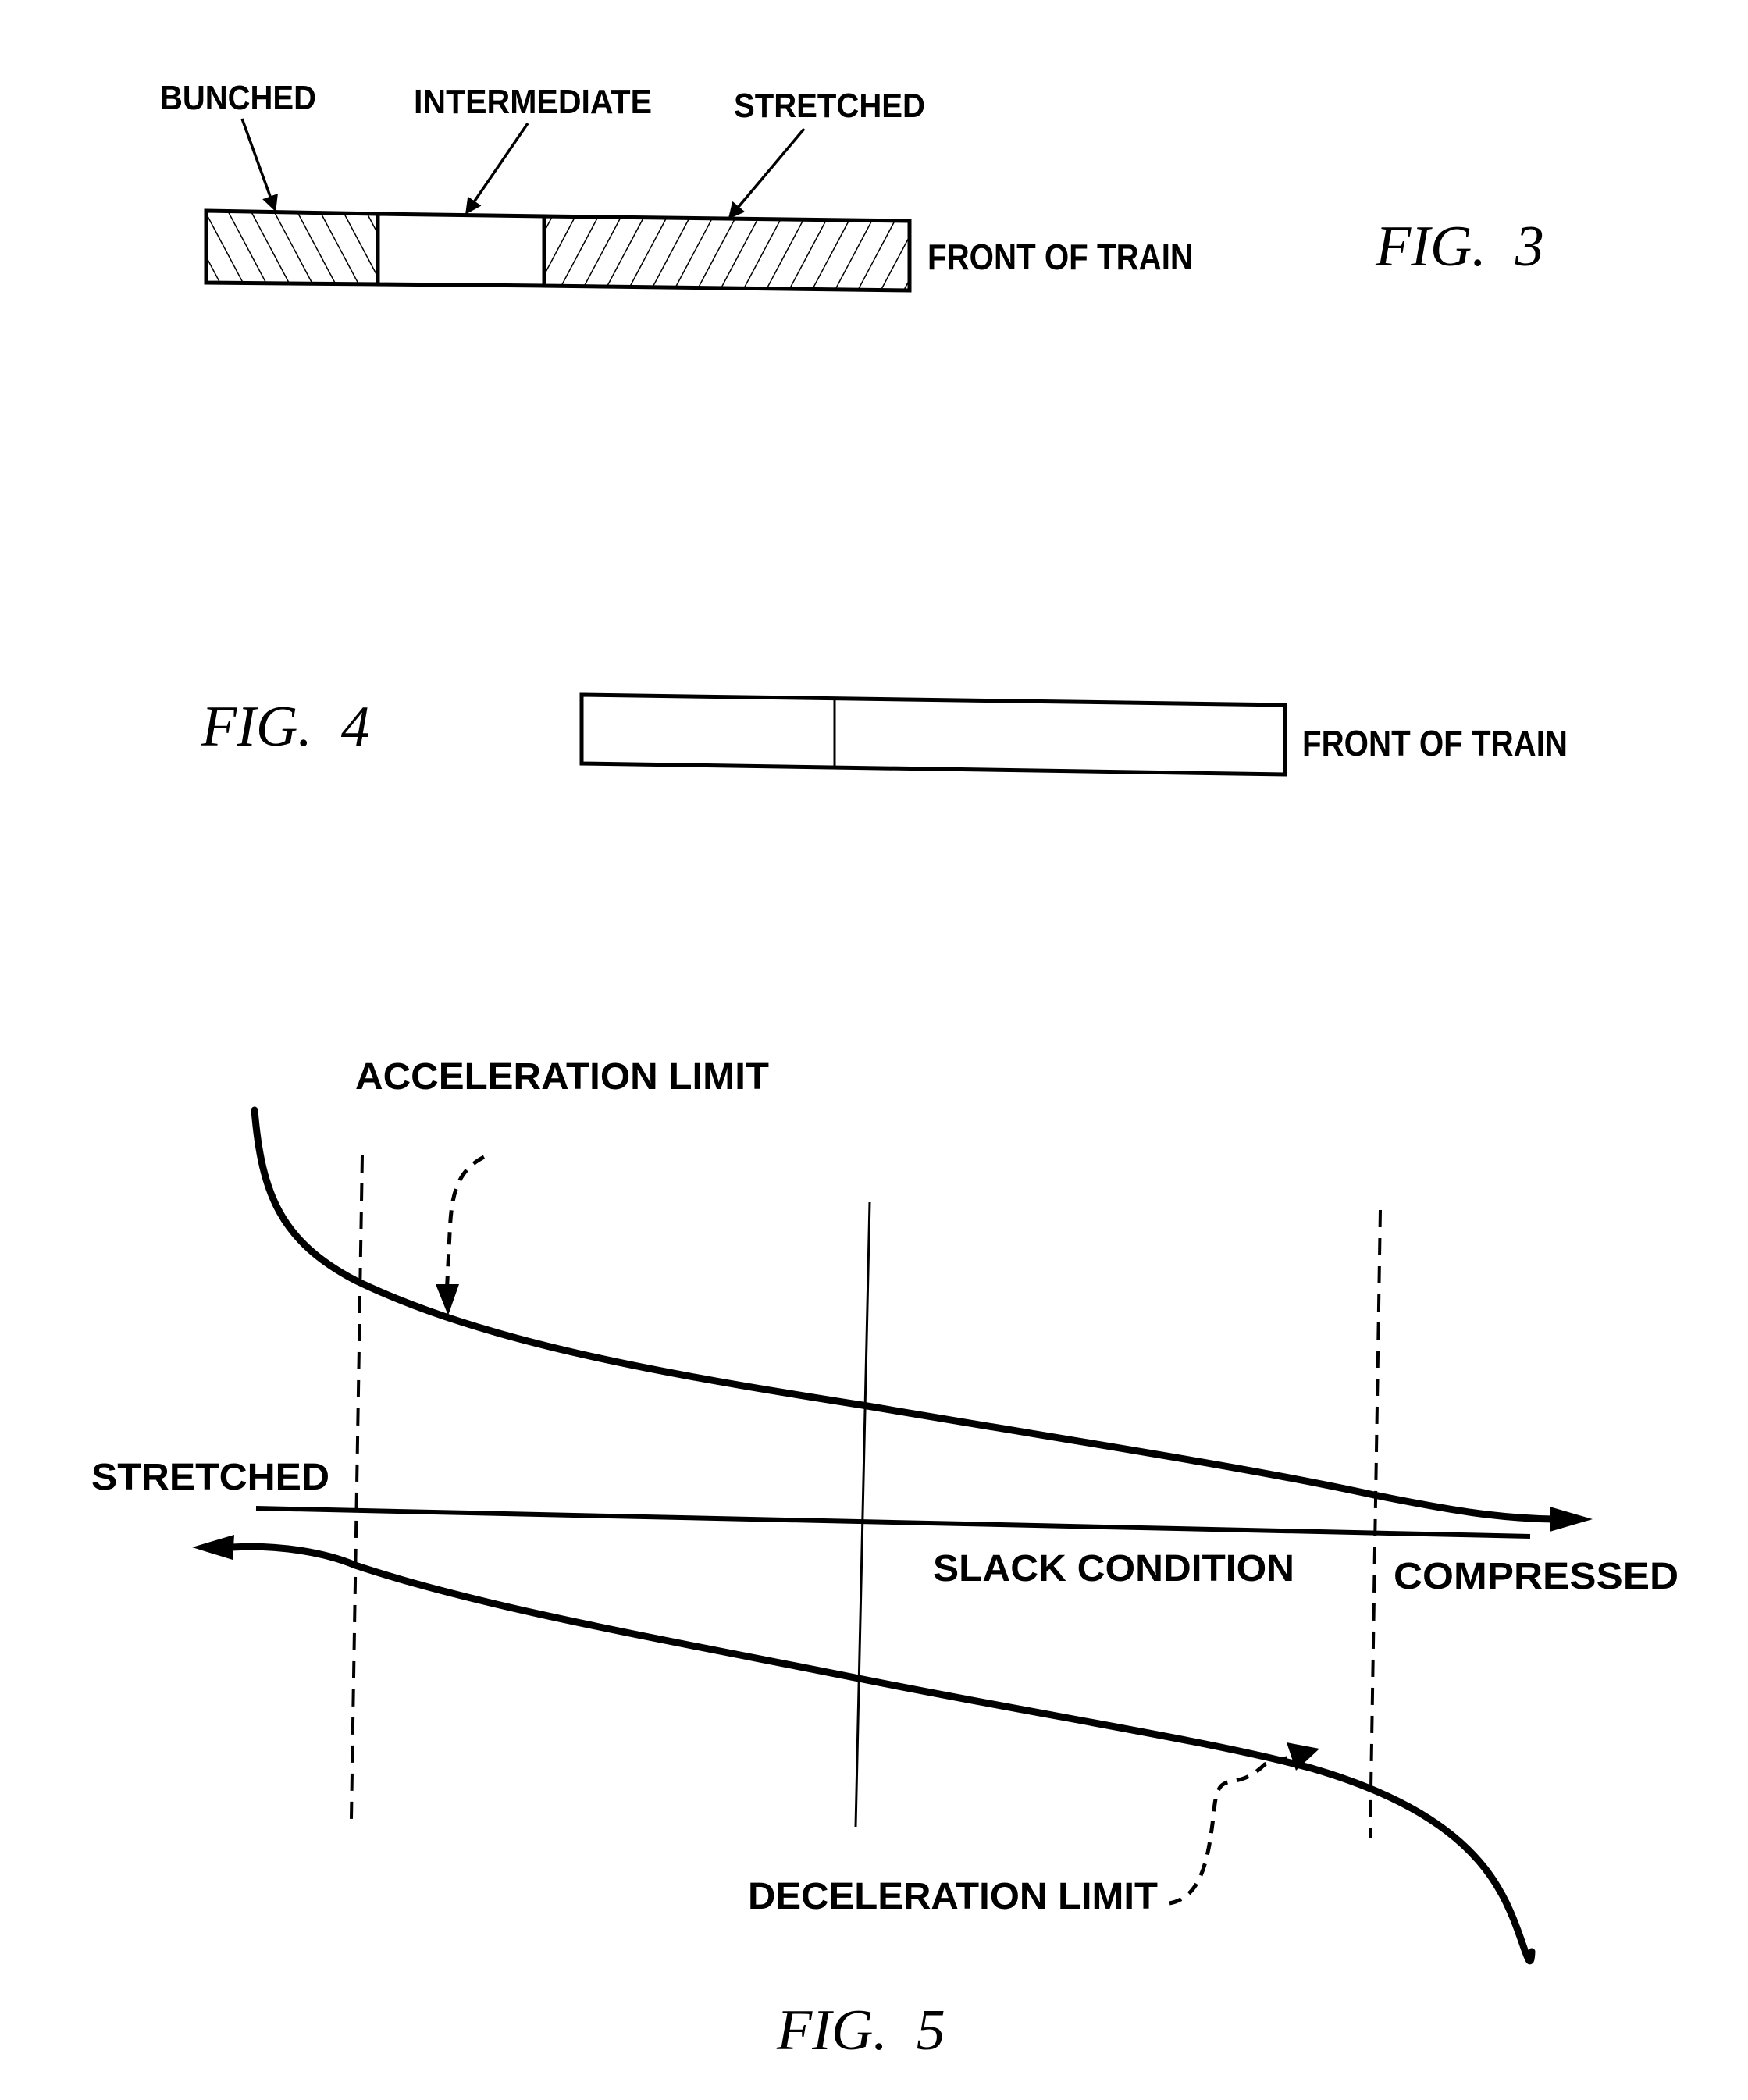  I want to click on figure-4: FIG. 4 FRONT OF TRAIN, so click(885, 734).